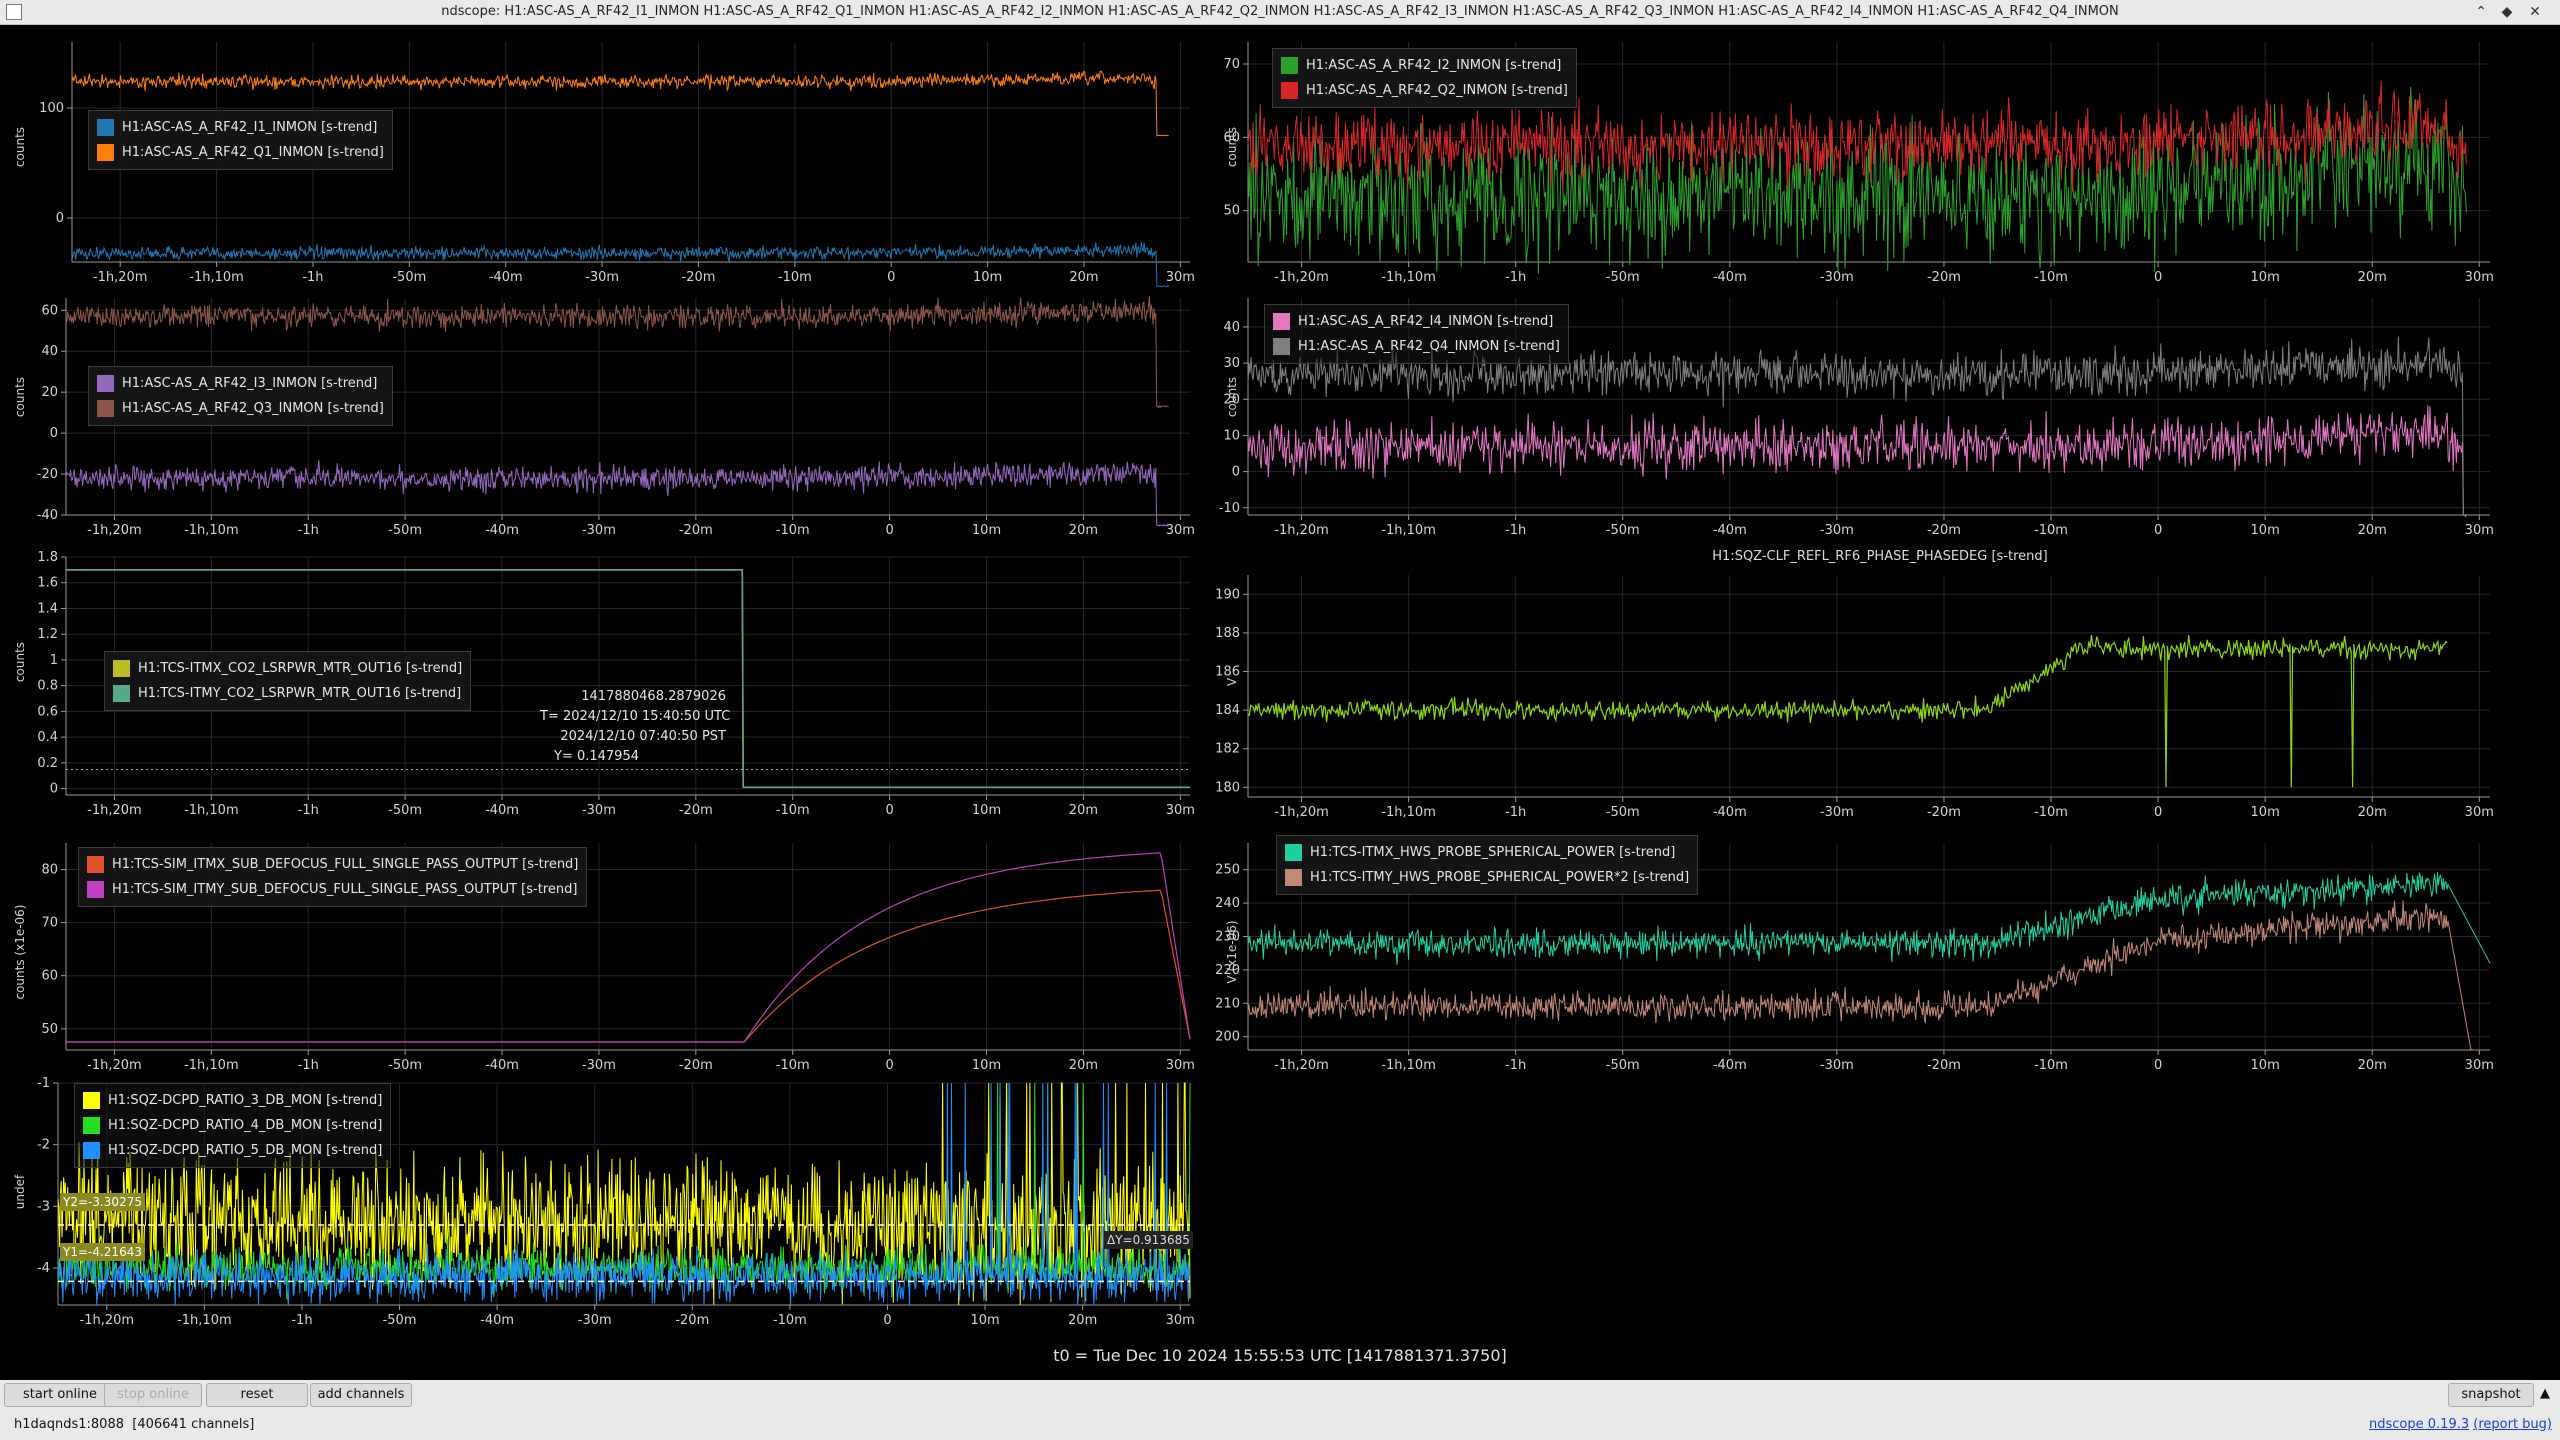  What do you see at coordinates (47, 583) in the screenshot?
I see `y-tick-label: 1.6` at bounding box center [47, 583].